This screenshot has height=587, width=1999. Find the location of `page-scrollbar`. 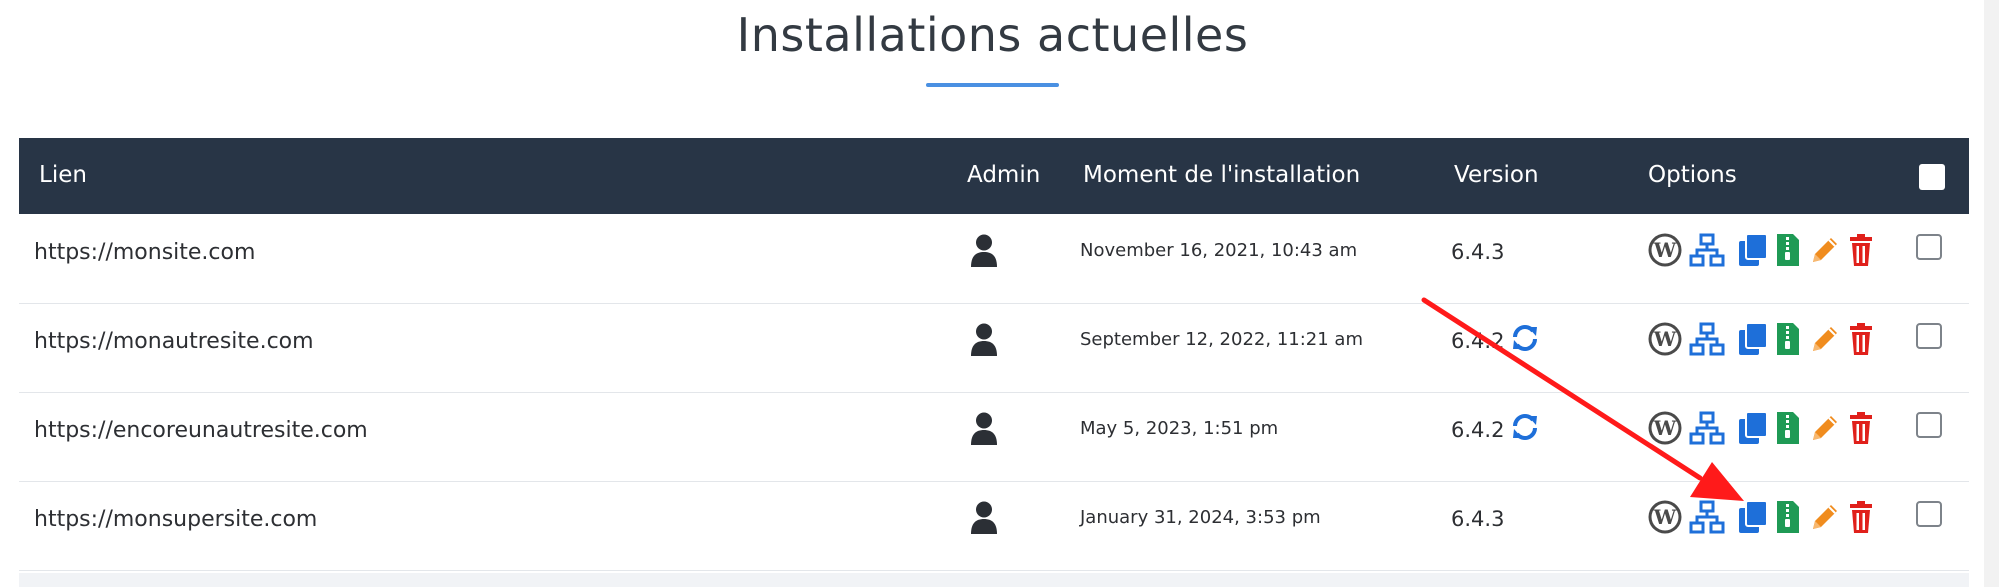

page-scrollbar is located at coordinates (1991, 293).